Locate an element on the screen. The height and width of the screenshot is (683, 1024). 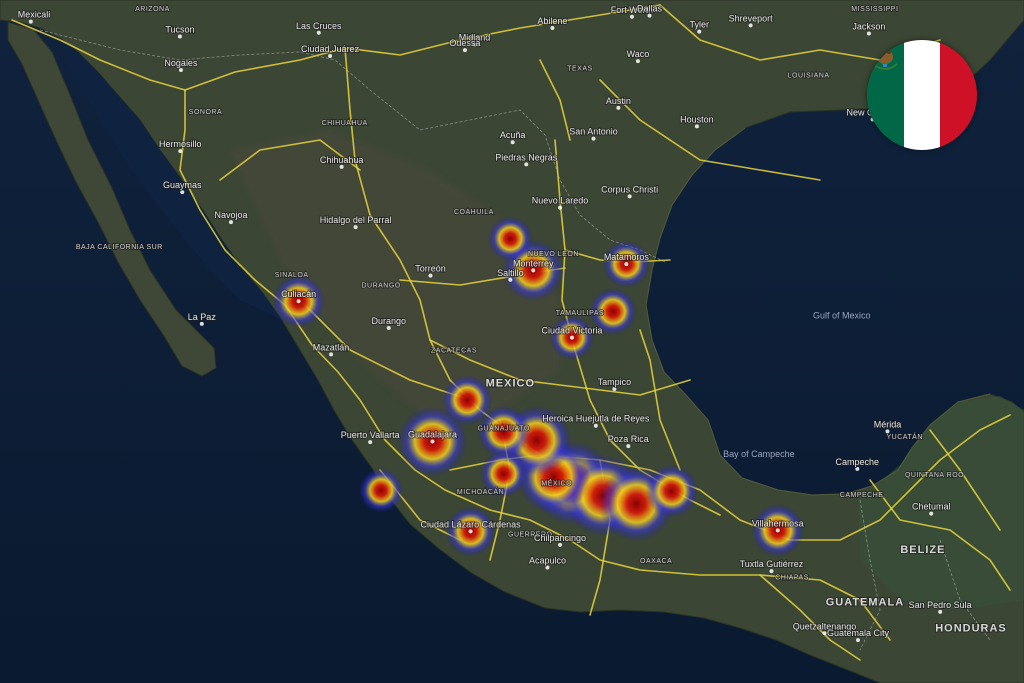
city-marker-san-pedro-sula is located at coordinates (940, 611).